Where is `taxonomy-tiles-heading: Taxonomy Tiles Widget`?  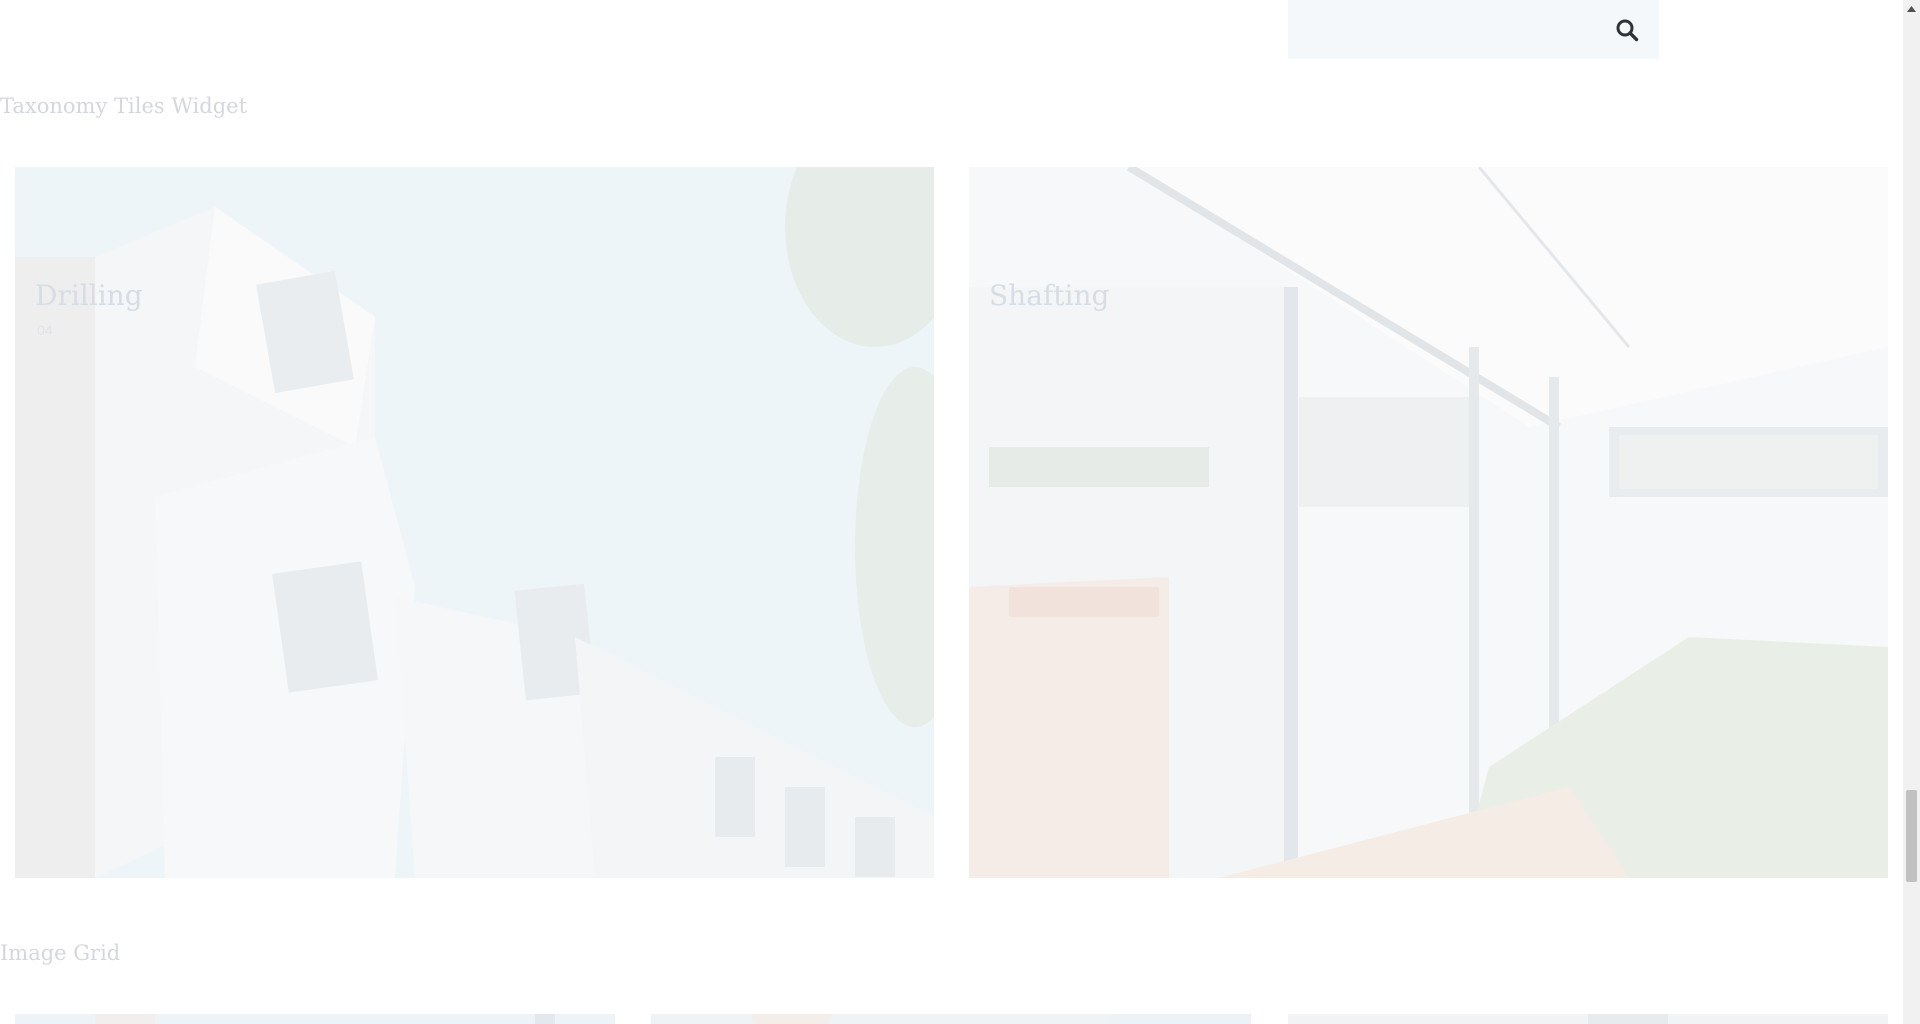
taxonomy-tiles-heading: Taxonomy Tiles Widget is located at coordinates (124, 106).